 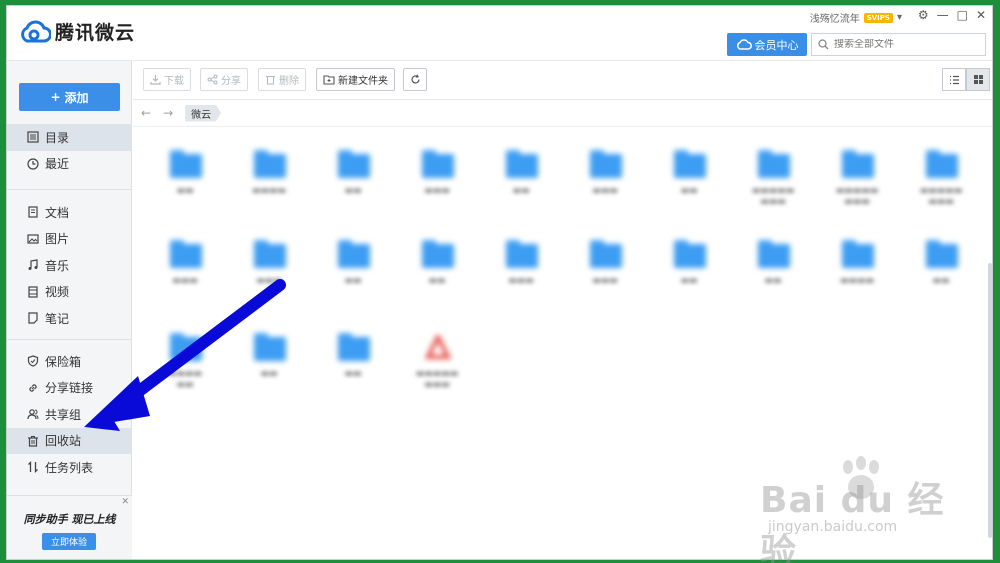 I want to click on sidebar-item-share-links: 分享链接, so click(x=69, y=388).